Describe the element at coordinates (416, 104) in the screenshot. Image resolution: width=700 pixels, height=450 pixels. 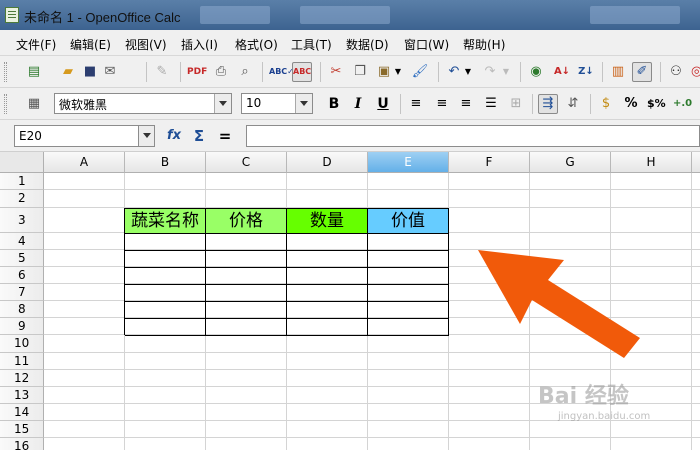
I see `align-left-button: ≡` at that location.